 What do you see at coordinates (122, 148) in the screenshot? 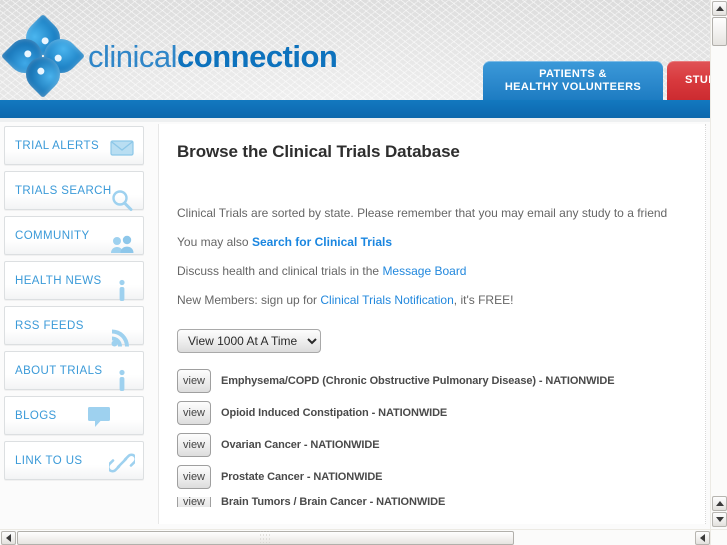
I see `envelope-icon` at bounding box center [122, 148].